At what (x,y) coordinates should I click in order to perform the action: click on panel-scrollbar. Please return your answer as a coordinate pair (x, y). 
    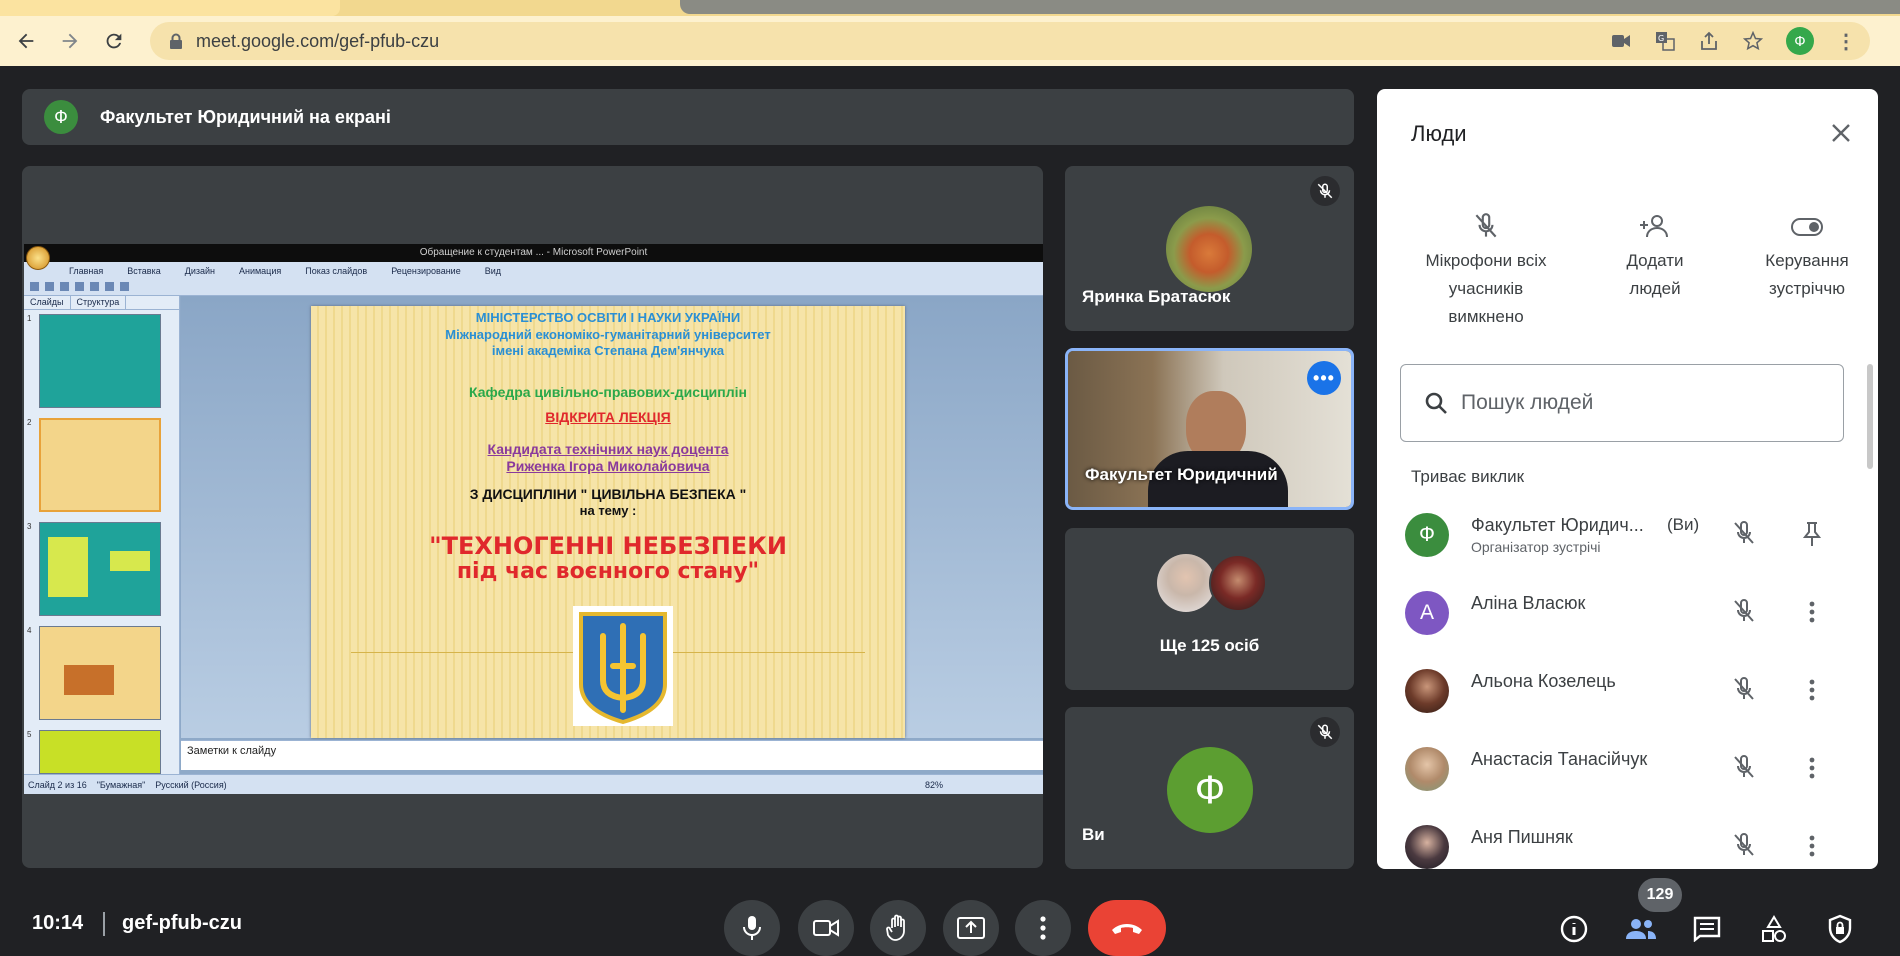
    Looking at the image, I should click on (1870, 416).